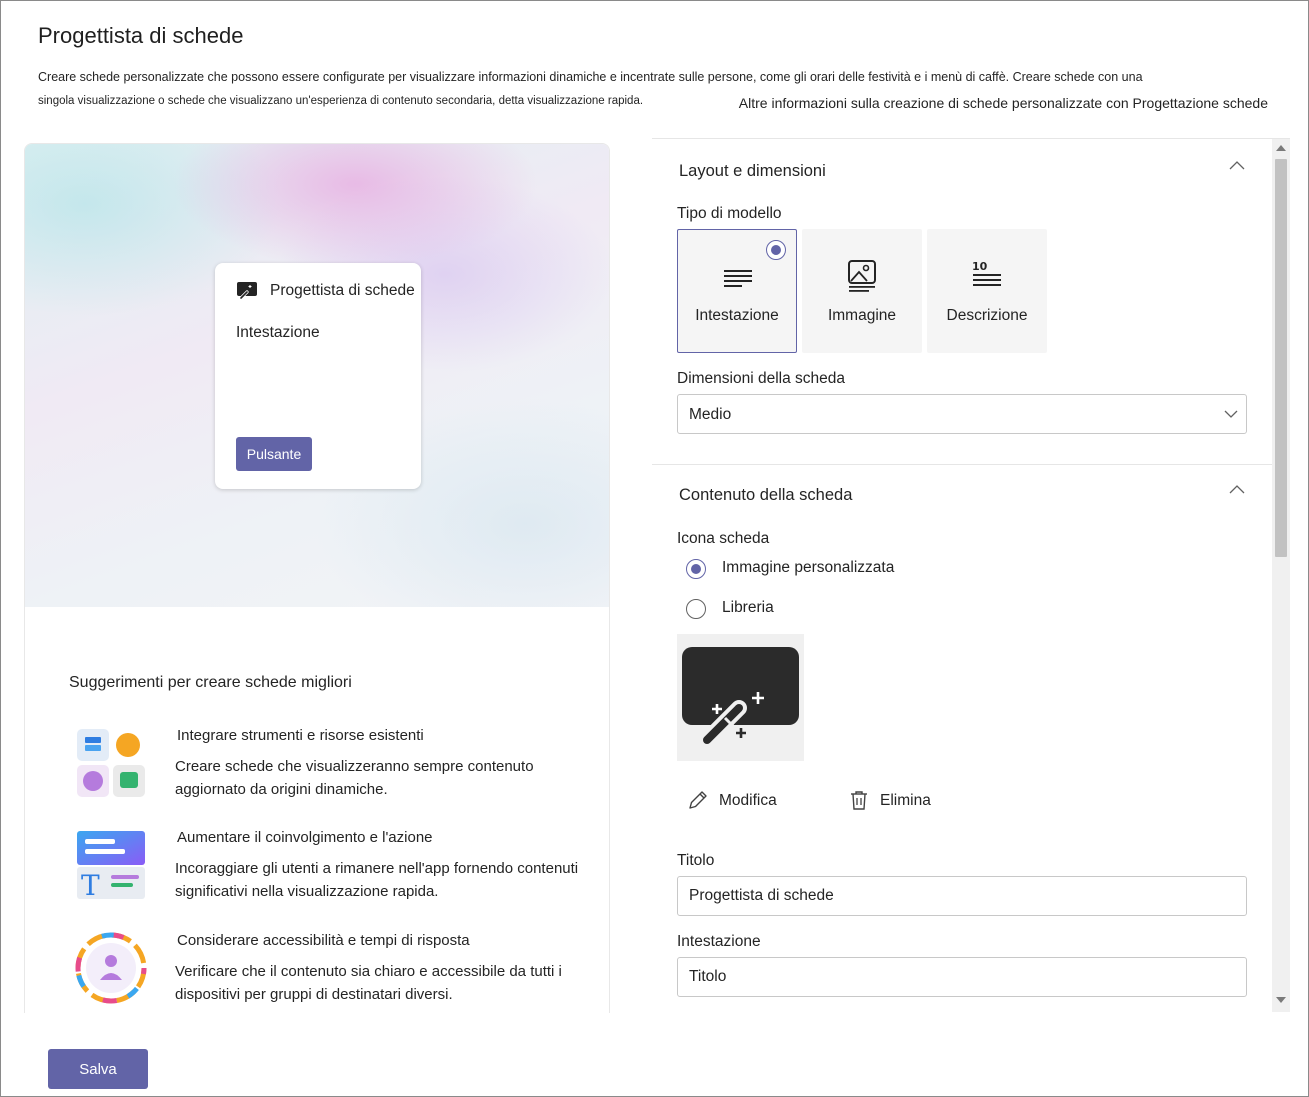  Describe the element at coordinates (1281, 148) in the screenshot. I see `scroll-up-arrow-icon` at that location.